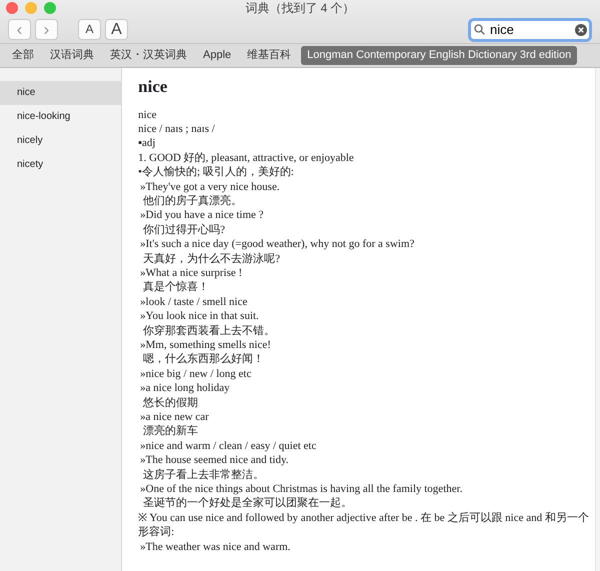  What do you see at coordinates (61, 140) in the screenshot?
I see `sidebar-item: nicely` at bounding box center [61, 140].